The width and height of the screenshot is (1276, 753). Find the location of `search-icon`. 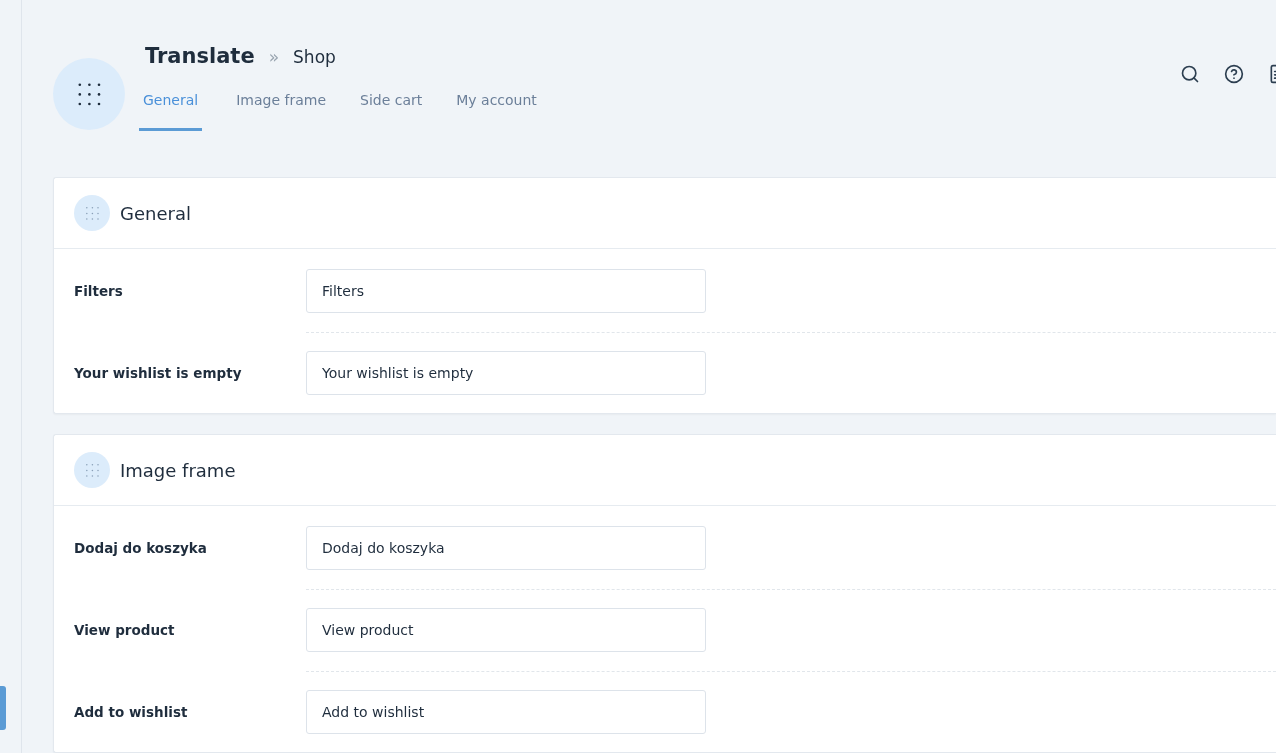

search-icon is located at coordinates (1190, 74).